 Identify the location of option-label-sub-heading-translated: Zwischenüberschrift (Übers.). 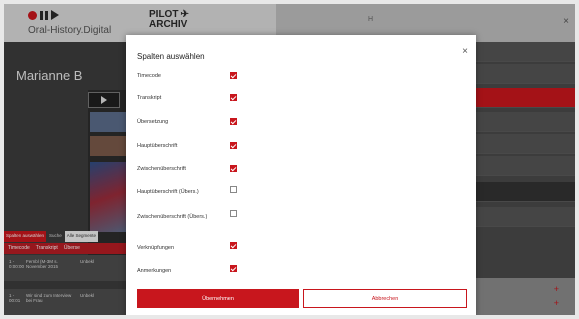
(172, 217).